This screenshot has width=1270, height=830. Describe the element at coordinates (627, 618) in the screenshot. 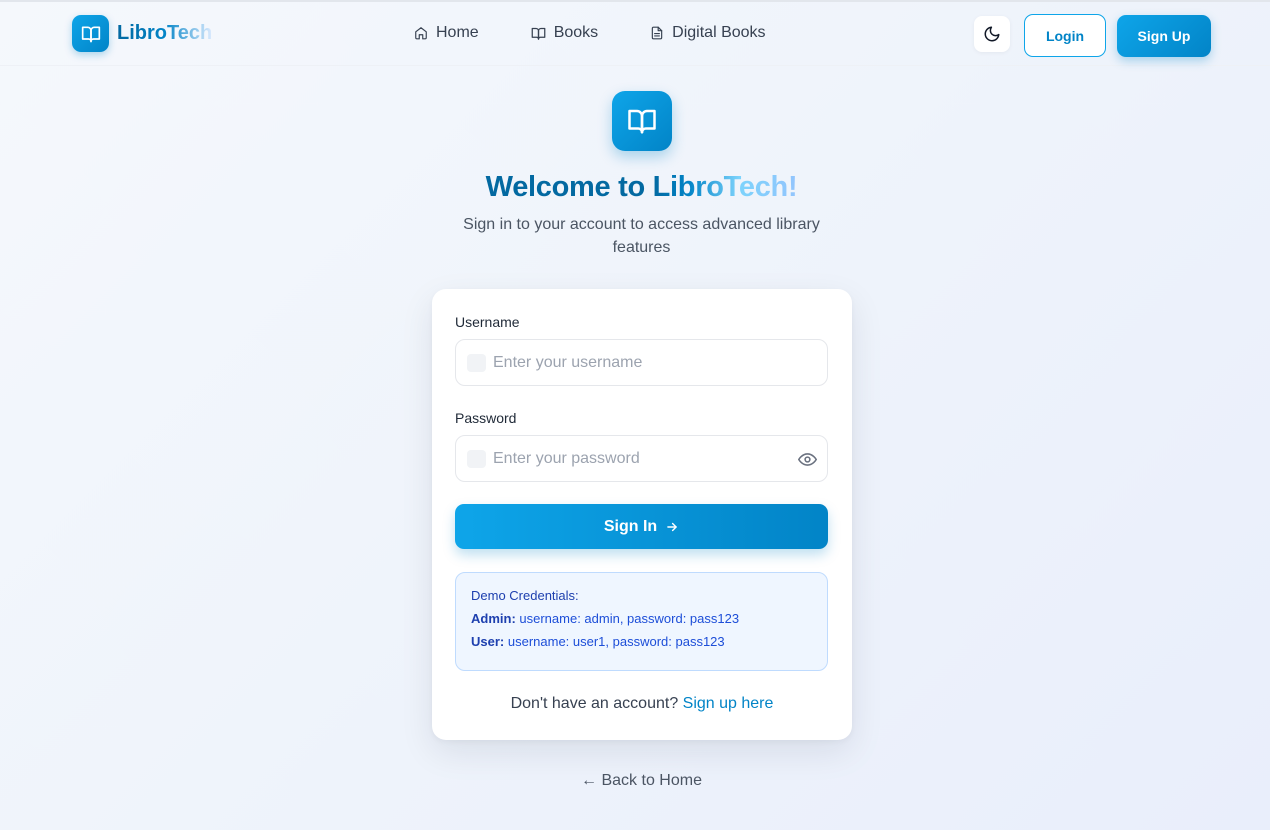

I see `demo-admin-text: username: admin, password: pass123` at that location.